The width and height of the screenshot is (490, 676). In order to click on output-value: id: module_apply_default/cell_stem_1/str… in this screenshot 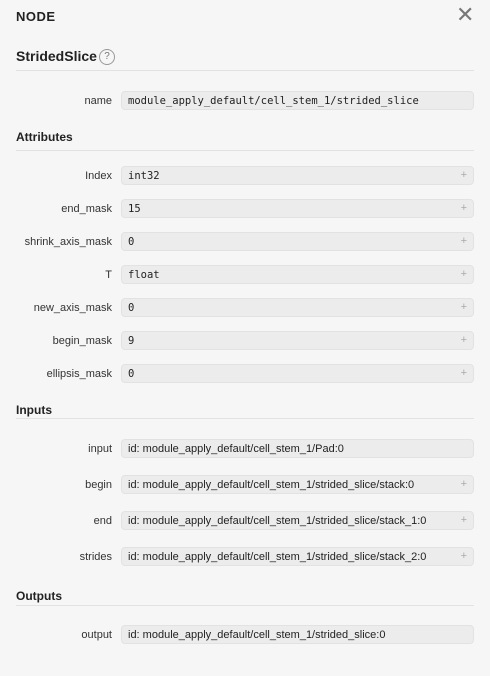, I will do `click(257, 635)`.